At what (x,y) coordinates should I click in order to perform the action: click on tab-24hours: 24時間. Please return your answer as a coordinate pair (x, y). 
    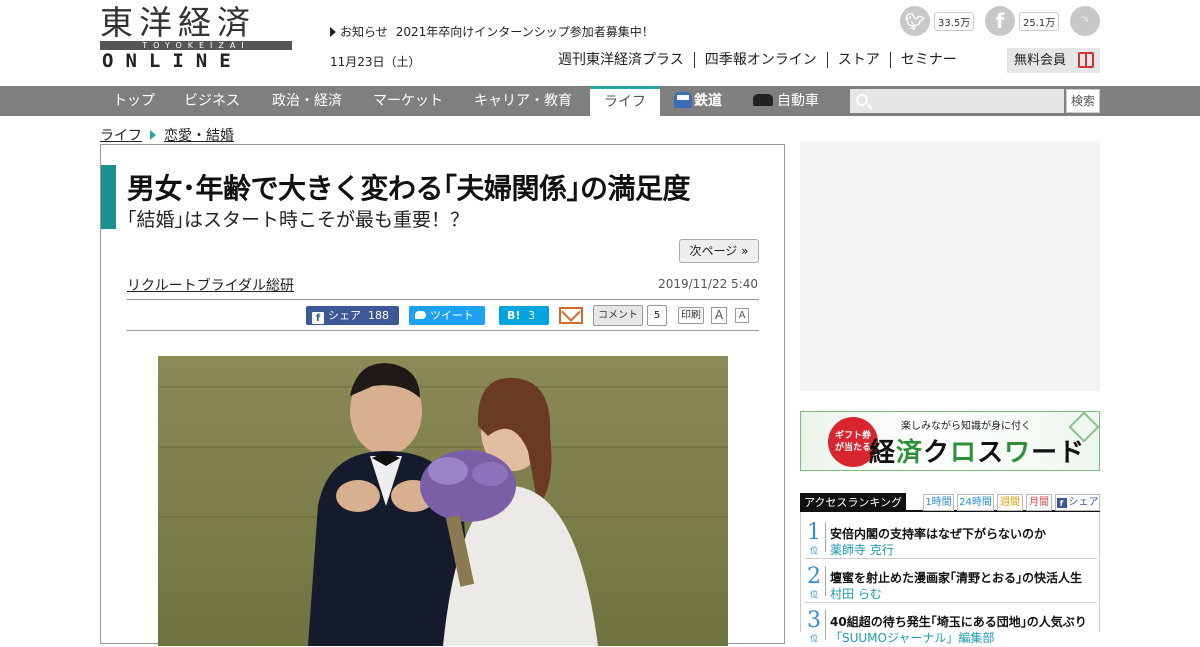
    Looking at the image, I should click on (975, 502).